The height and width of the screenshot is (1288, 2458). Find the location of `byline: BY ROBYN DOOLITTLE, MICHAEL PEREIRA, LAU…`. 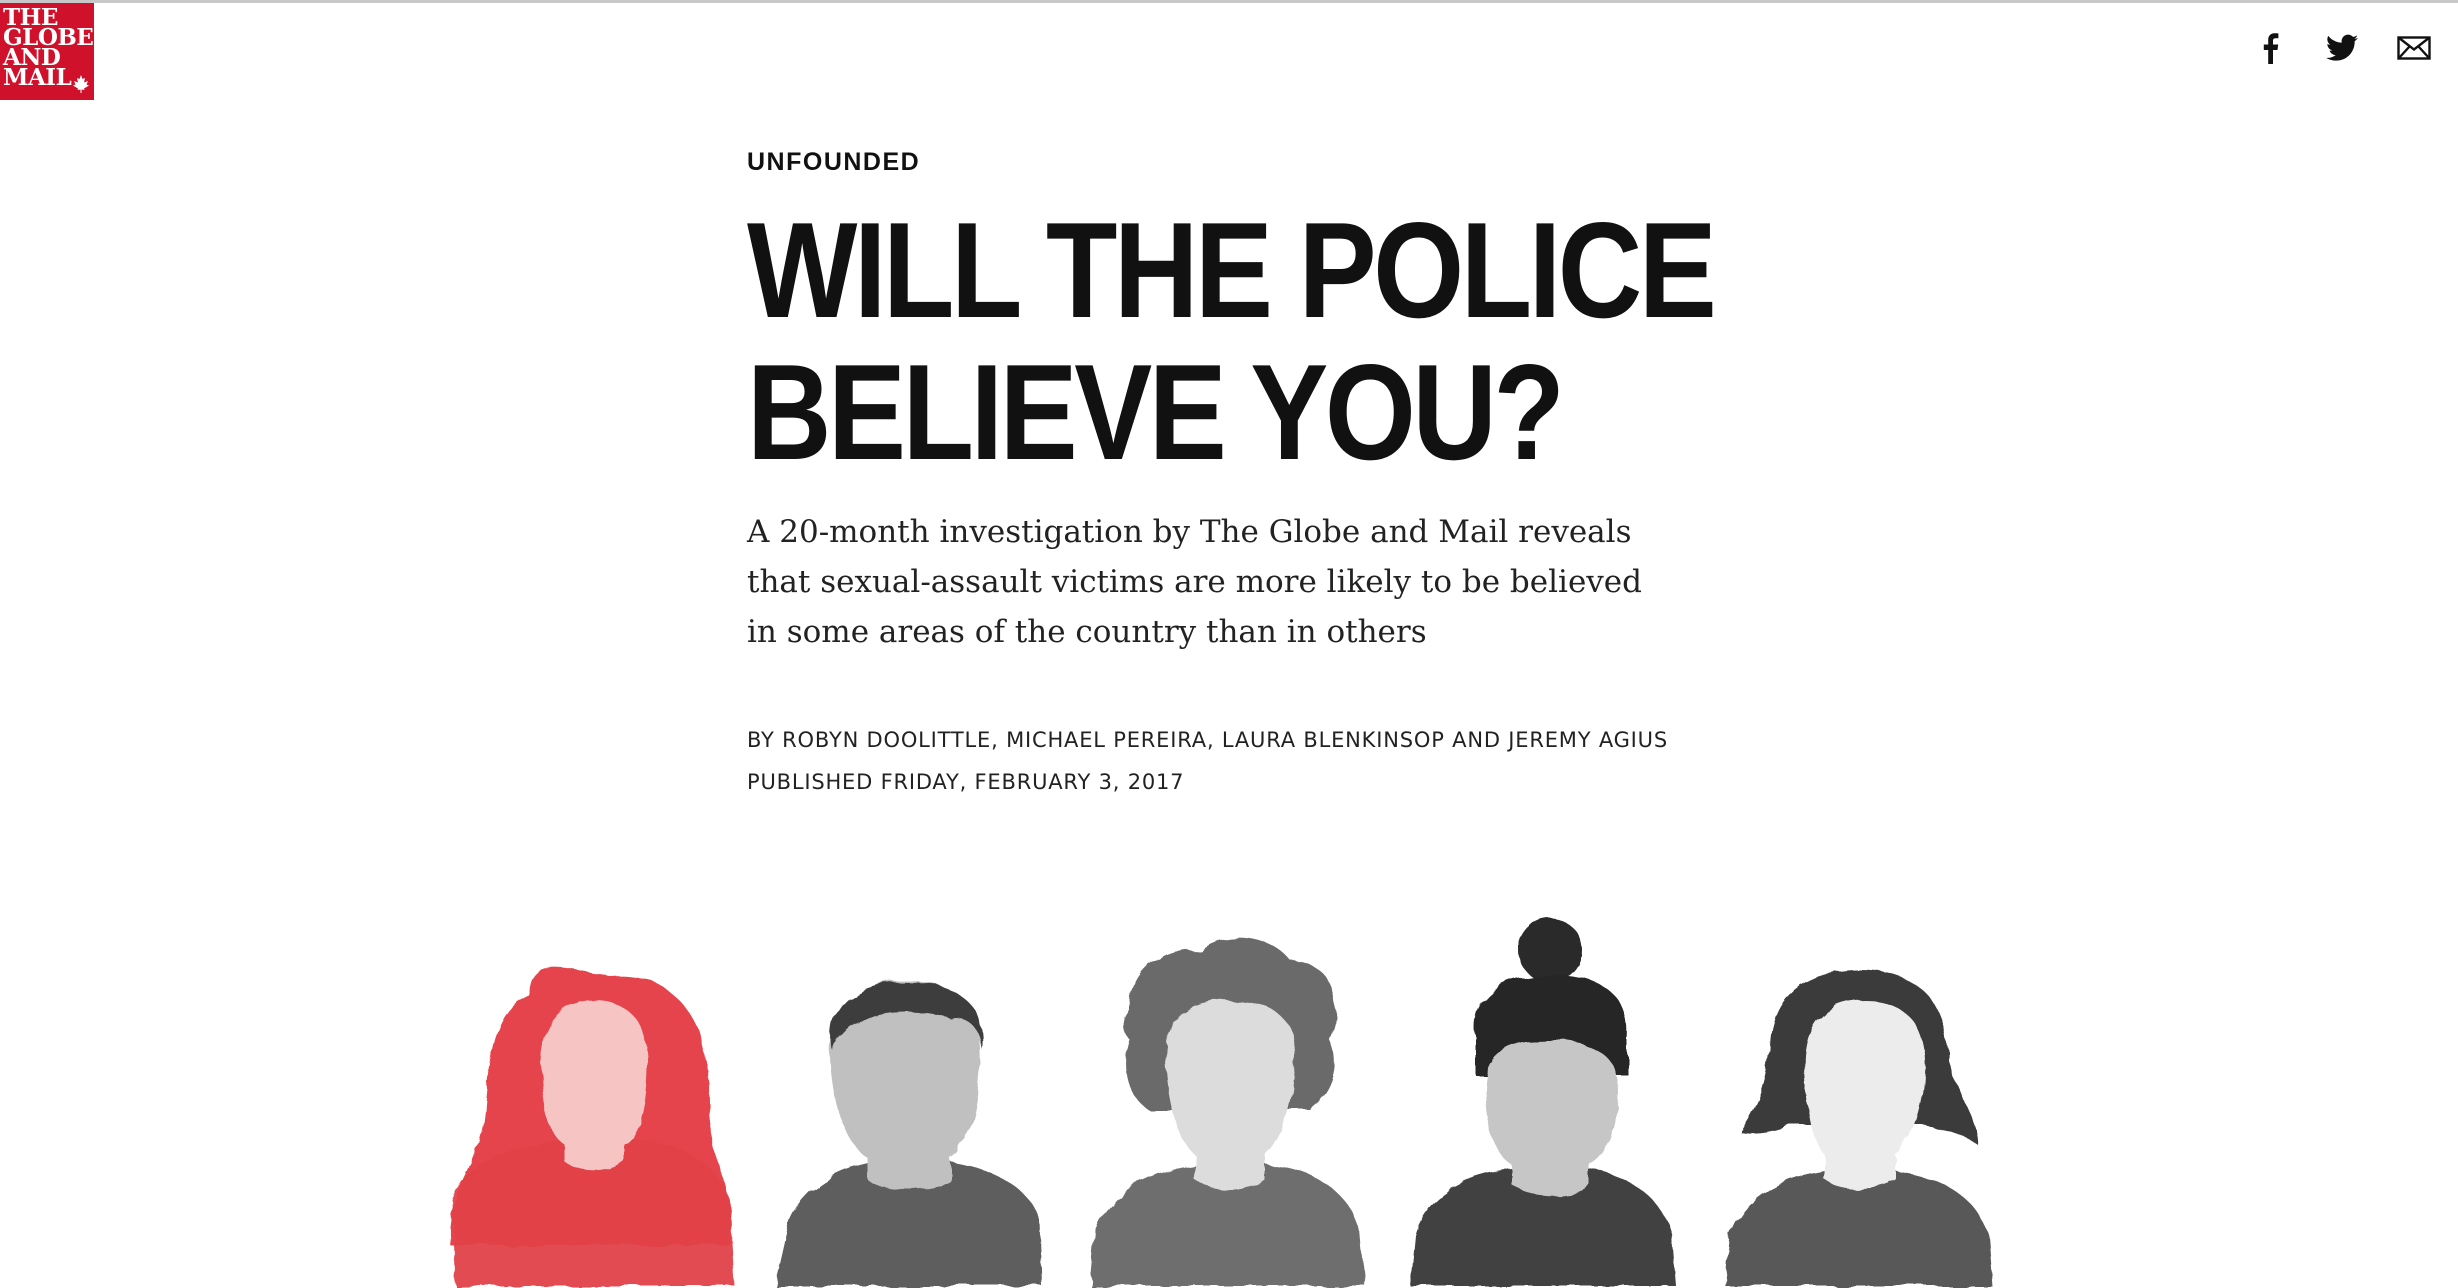

byline: BY ROBYN DOOLITTLE, MICHAEL PEREIRA, LAU… is located at coordinates (1207, 740).